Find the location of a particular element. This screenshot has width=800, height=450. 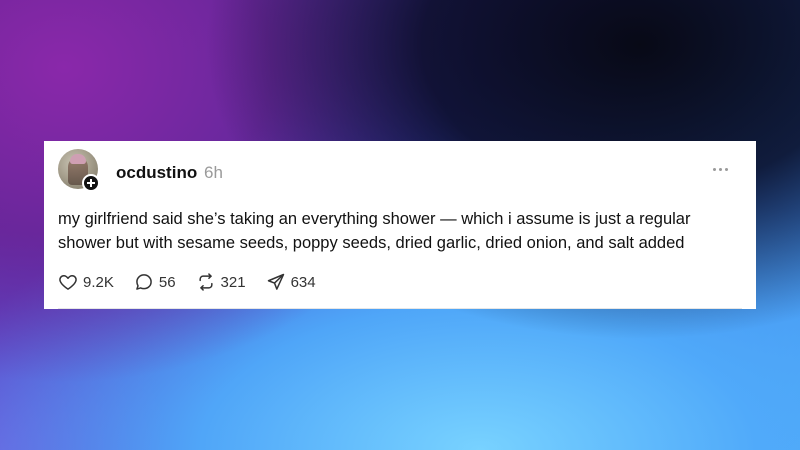

like-count: 9.2K is located at coordinates (98, 282).